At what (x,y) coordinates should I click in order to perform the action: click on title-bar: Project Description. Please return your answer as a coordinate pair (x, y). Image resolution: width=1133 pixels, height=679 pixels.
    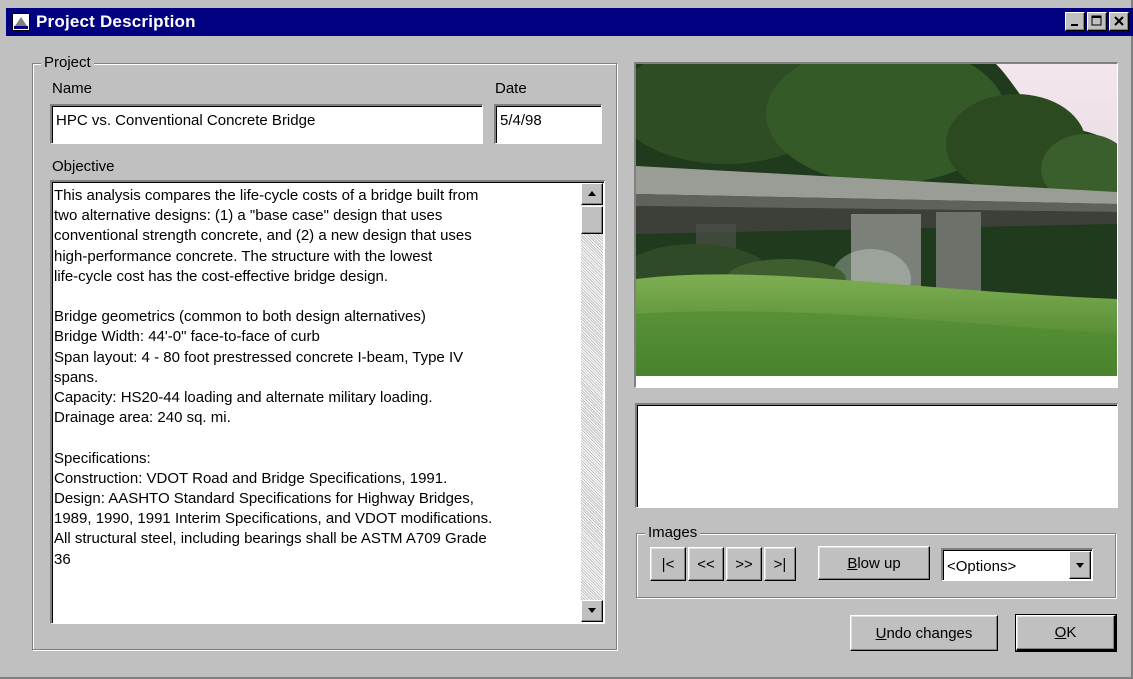
    Looking at the image, I should click on (569, 22).